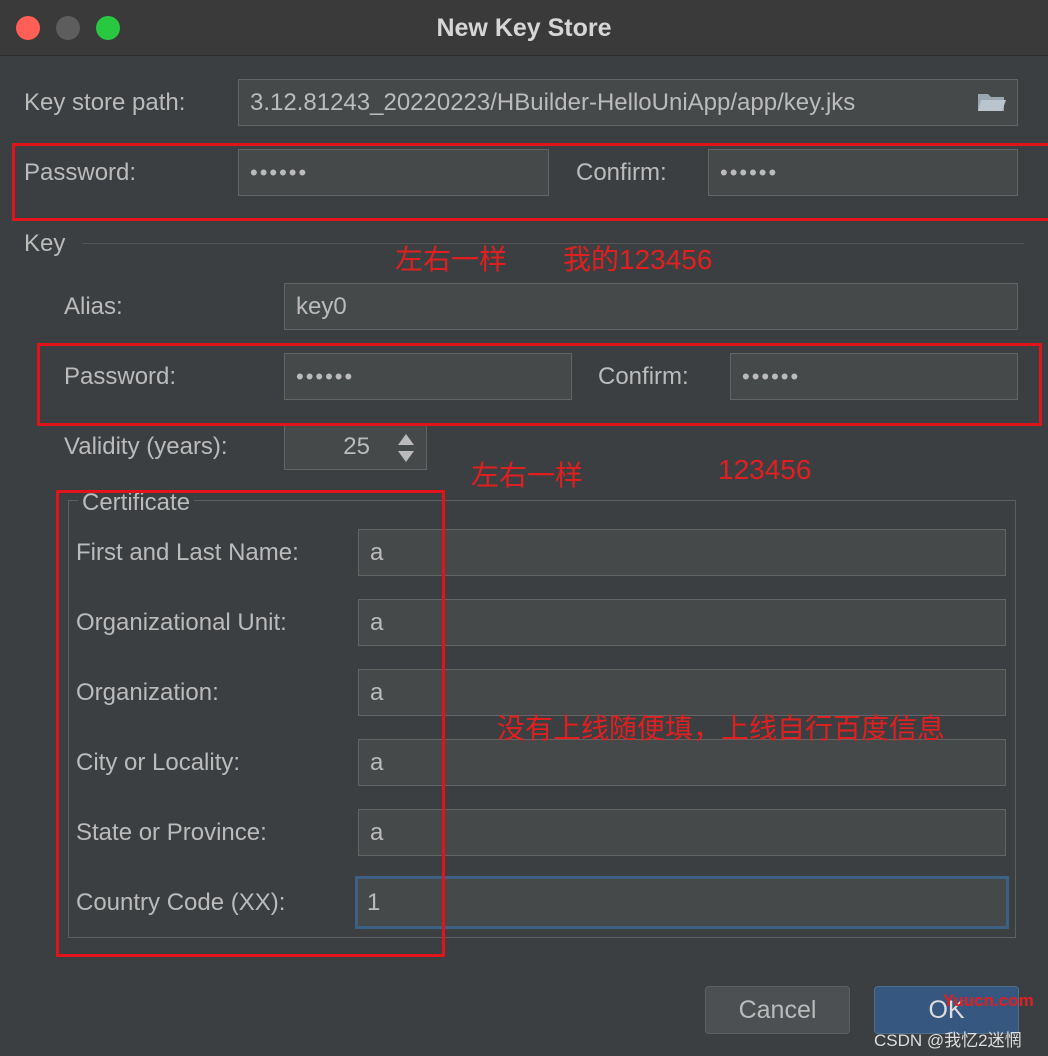  What do you see at coordinates (539, 384) in the screenshot?
I see `key-password-highlight-box` at bounding box center [539, 384].